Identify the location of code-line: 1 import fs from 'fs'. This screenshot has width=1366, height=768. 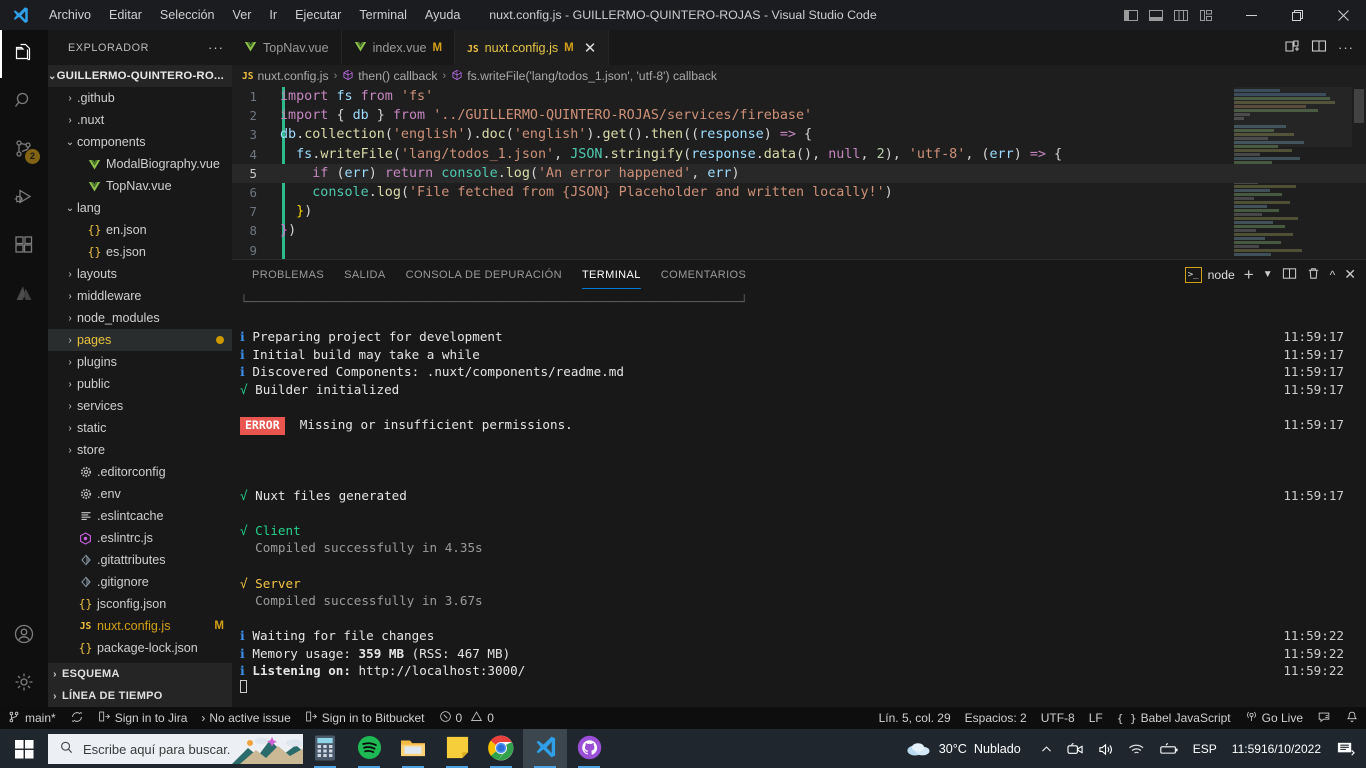
(799, 96).